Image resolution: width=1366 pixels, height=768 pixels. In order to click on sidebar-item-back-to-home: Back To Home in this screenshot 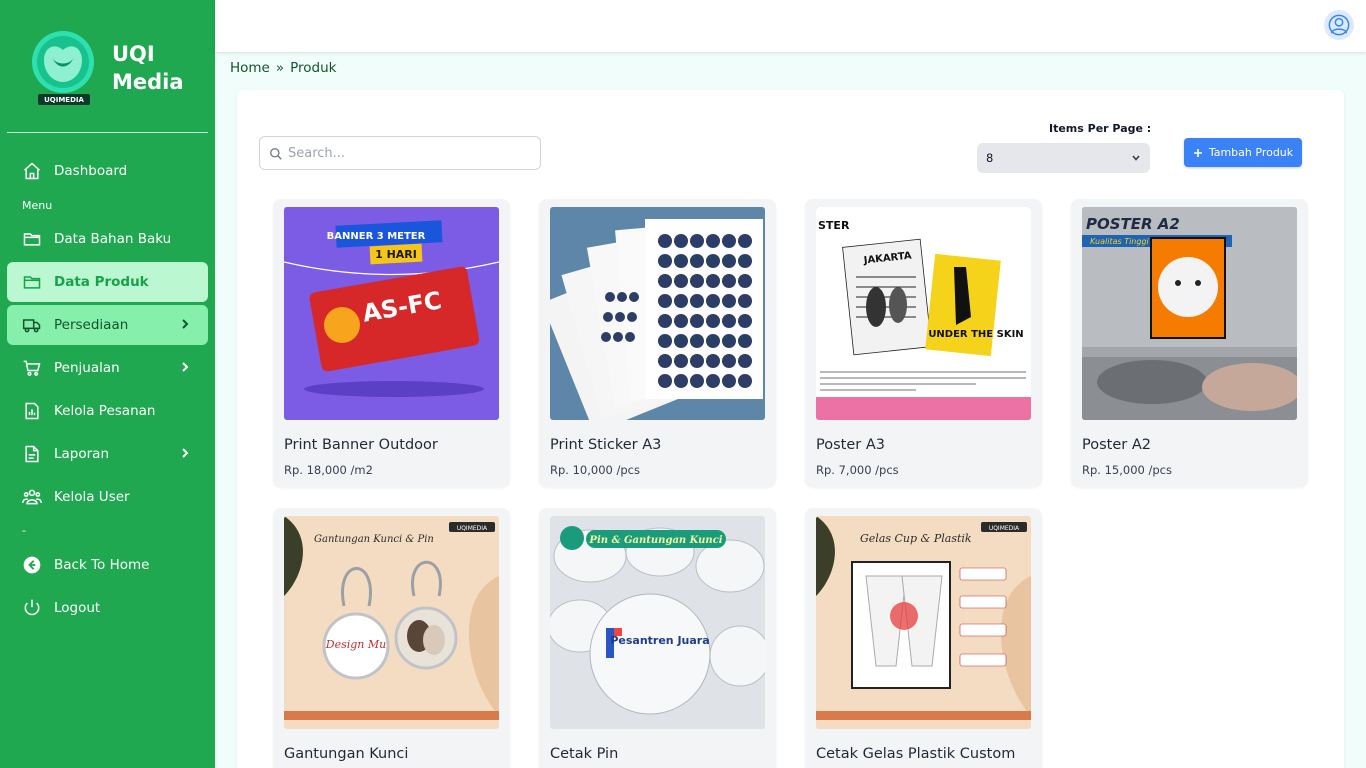, I will do `click(107, 565)`.